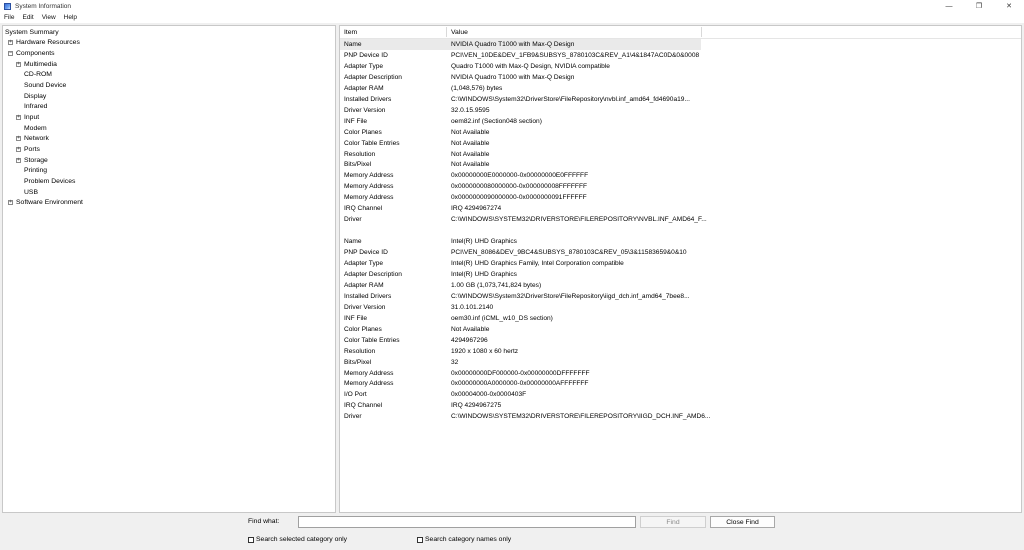  What do you see at coordinates (36, 139) in the screenshot?
I see `tree-item-label: Network` at bounding box center [36, 139].